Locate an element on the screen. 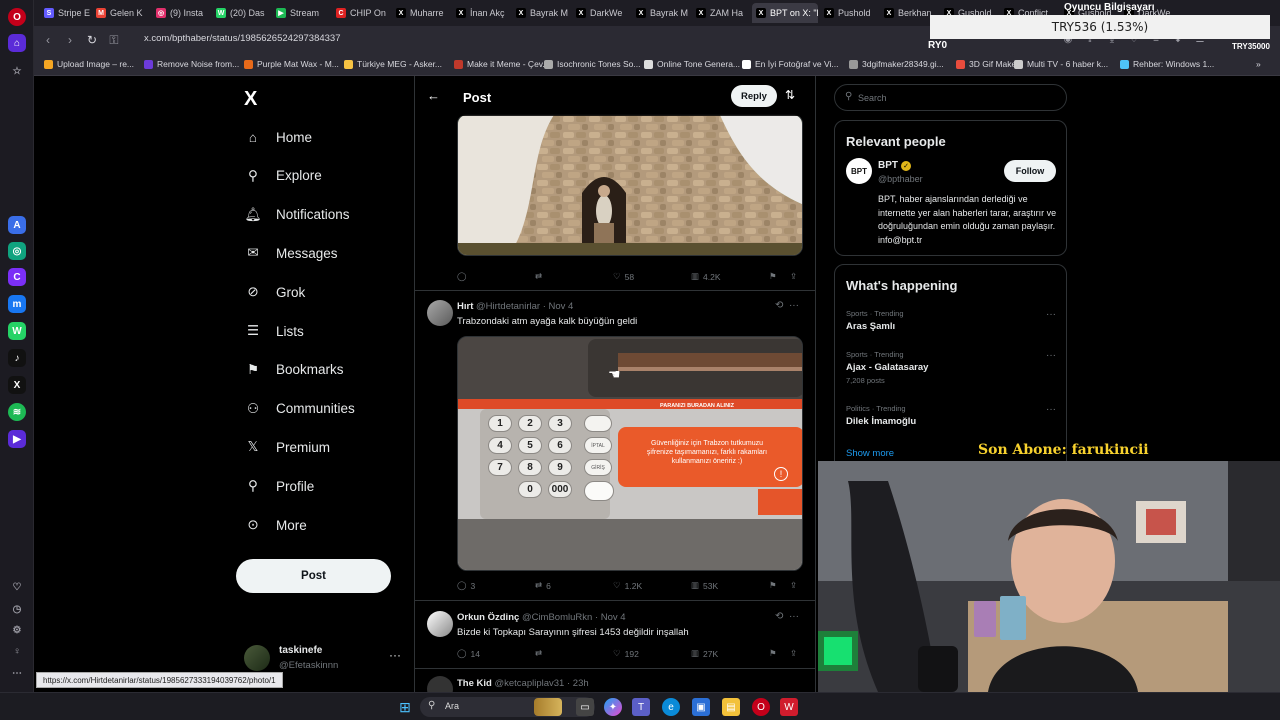  aria-icon: A is located at coordinates (17, 225).